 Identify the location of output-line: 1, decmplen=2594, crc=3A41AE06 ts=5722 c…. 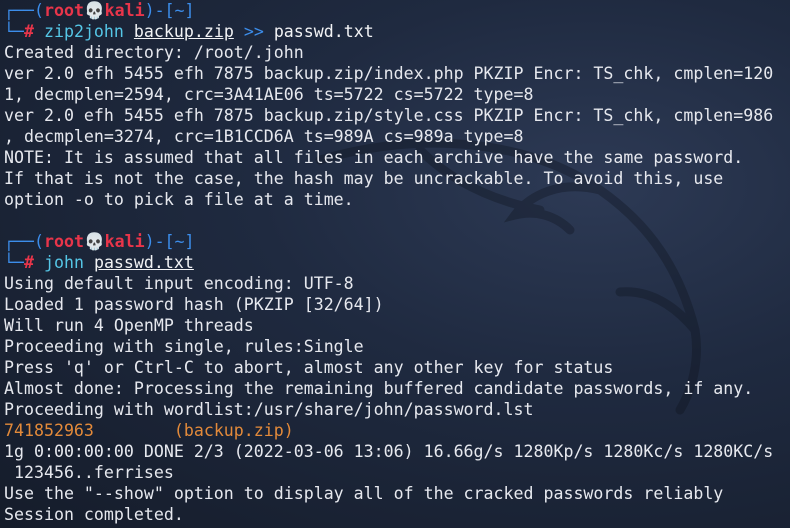
(269, 94).